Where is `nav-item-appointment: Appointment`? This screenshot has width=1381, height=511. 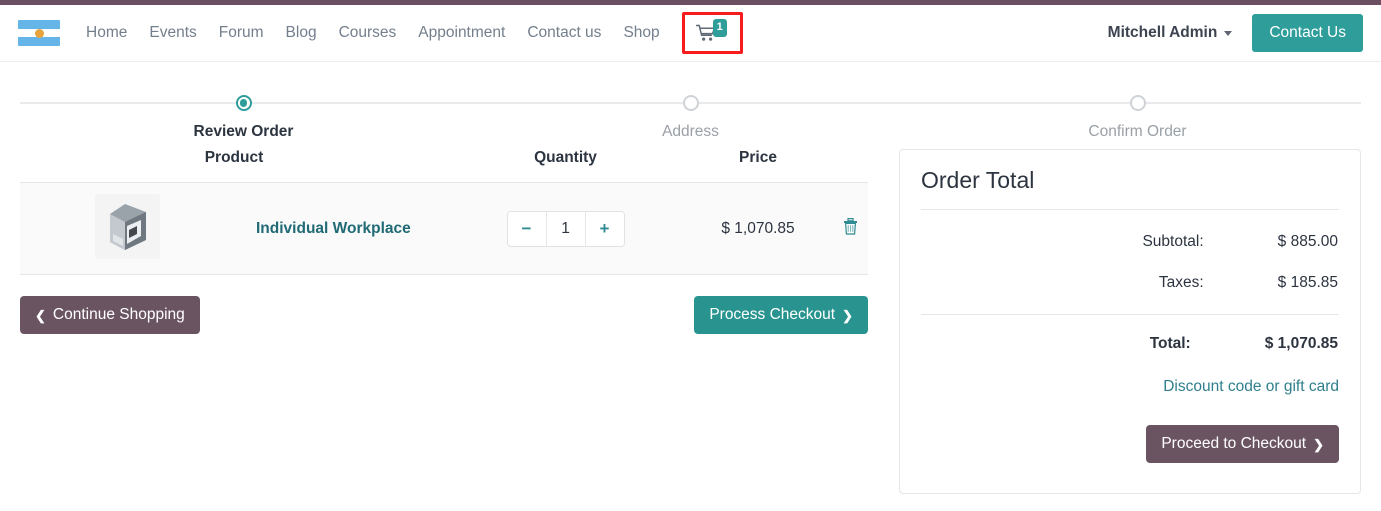 nav-item-appointment: Appointment is located at coordinates (461, 33).